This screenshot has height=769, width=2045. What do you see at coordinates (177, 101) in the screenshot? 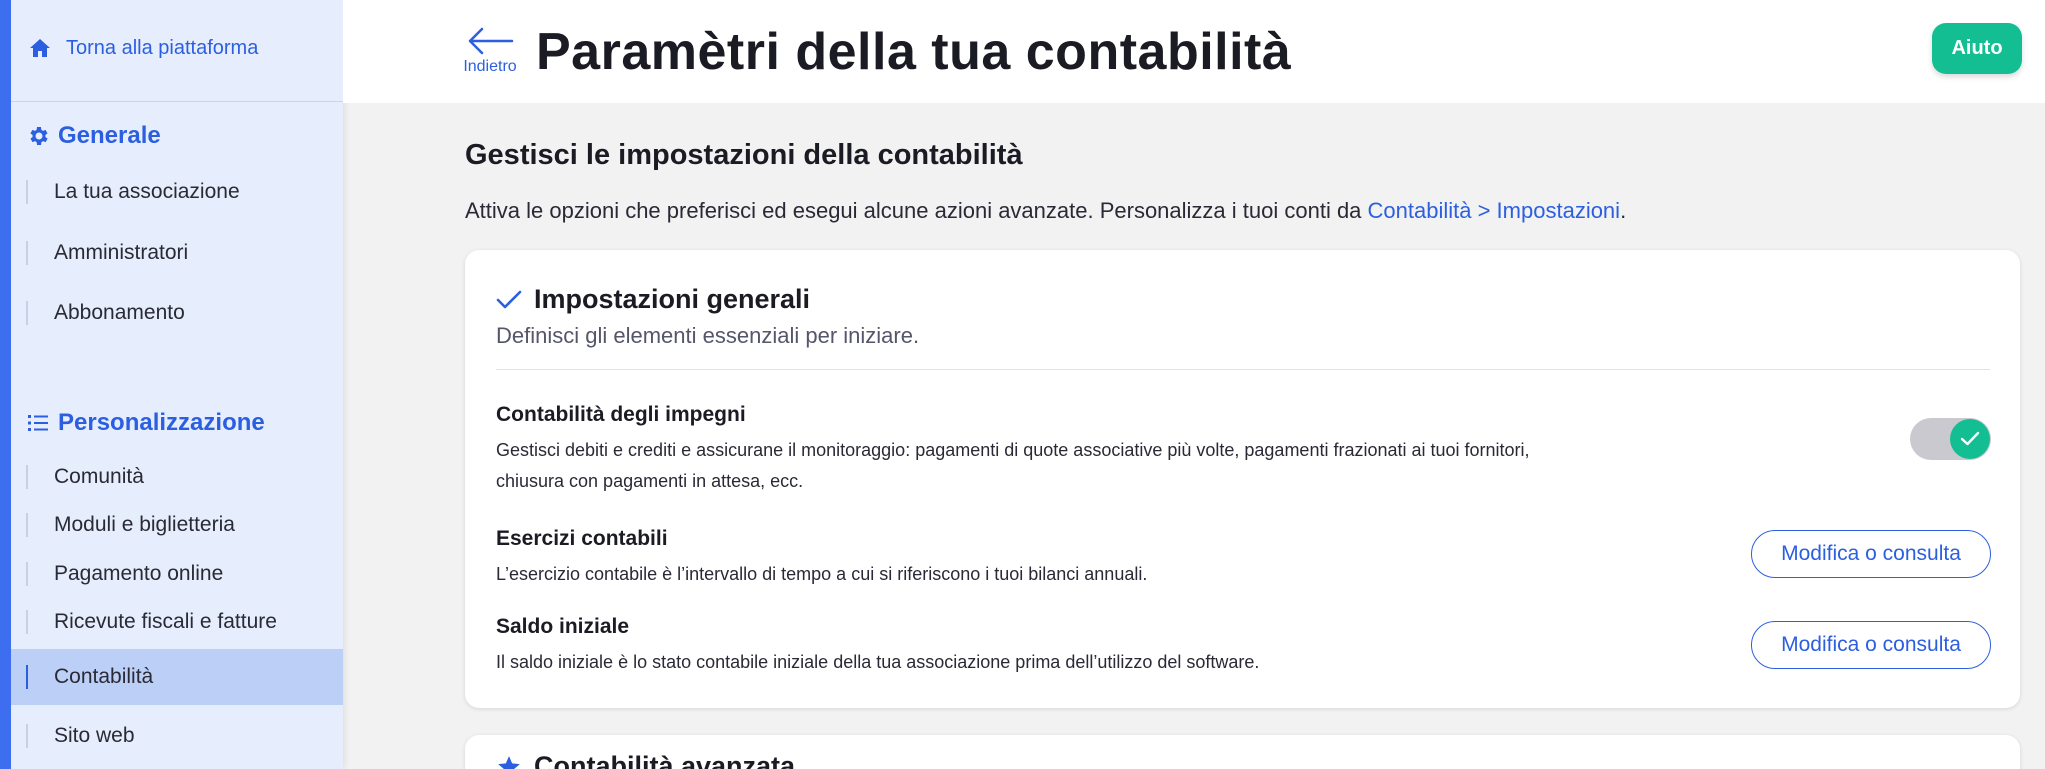
I see `sidebar-divider` at bounding box center [177, 101].